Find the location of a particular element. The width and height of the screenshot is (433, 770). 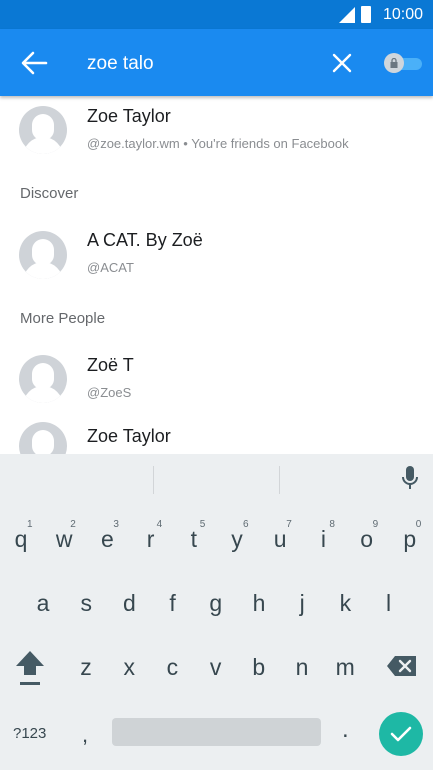

key-label: x is located at coordinates (129, 667).